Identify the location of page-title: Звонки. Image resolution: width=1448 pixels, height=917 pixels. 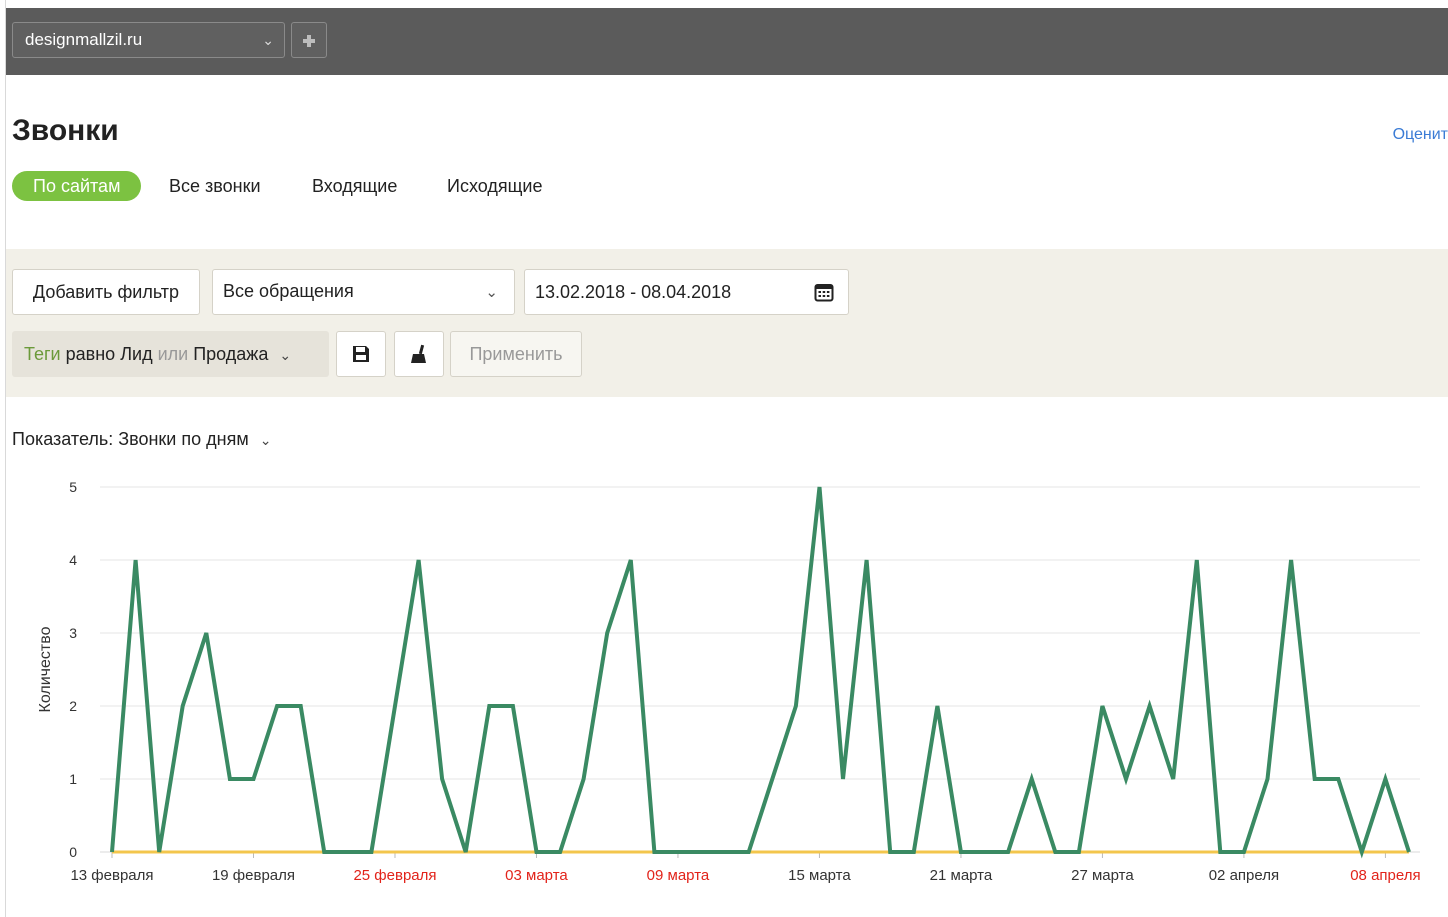
(65, 130).